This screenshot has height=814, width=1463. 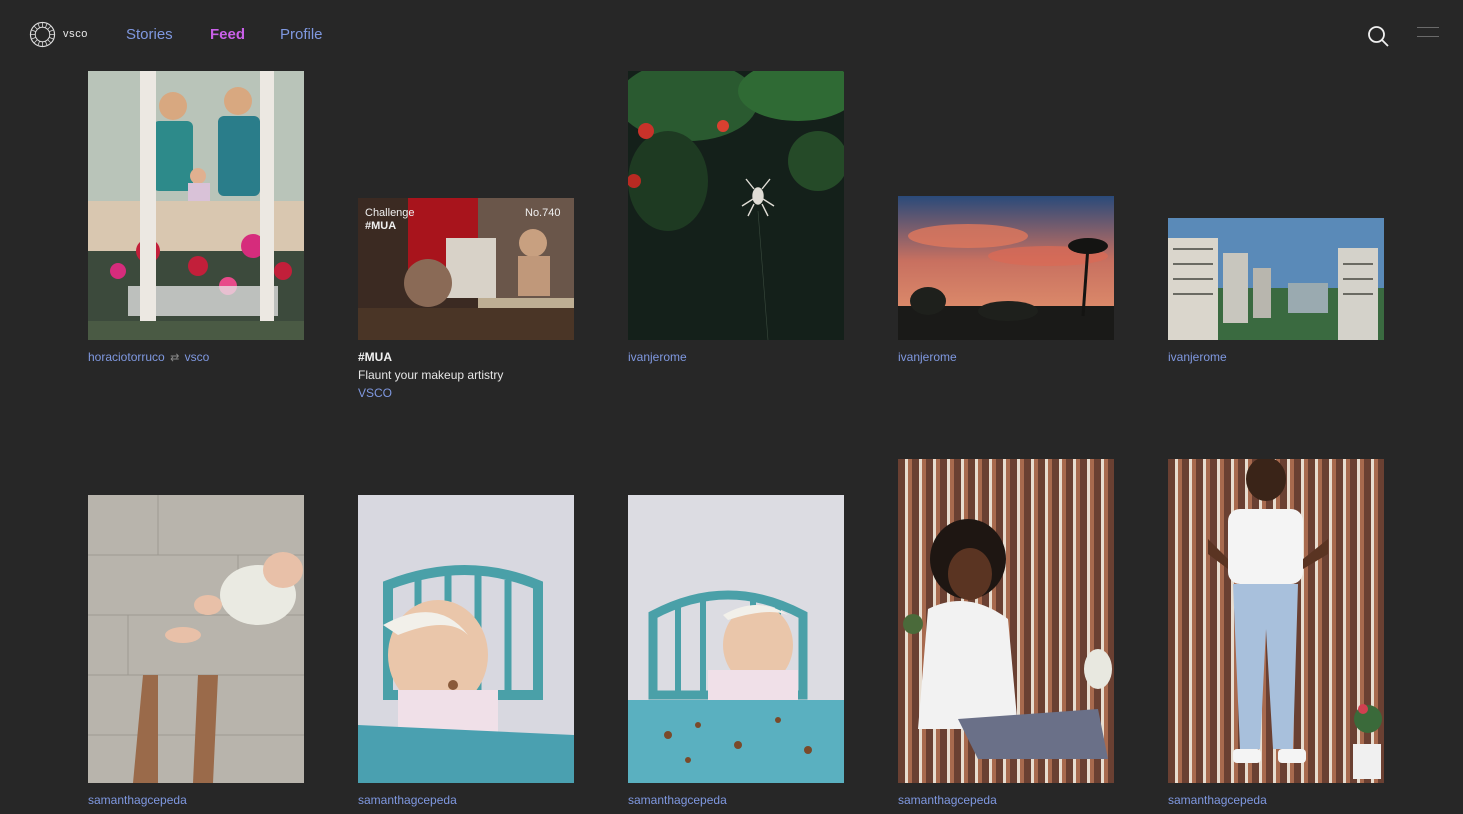 What do you see at coordinates (381, 226) in the screenshot?
I see `challenge-hashtag: #MUA` at bounding box center [381, 226].